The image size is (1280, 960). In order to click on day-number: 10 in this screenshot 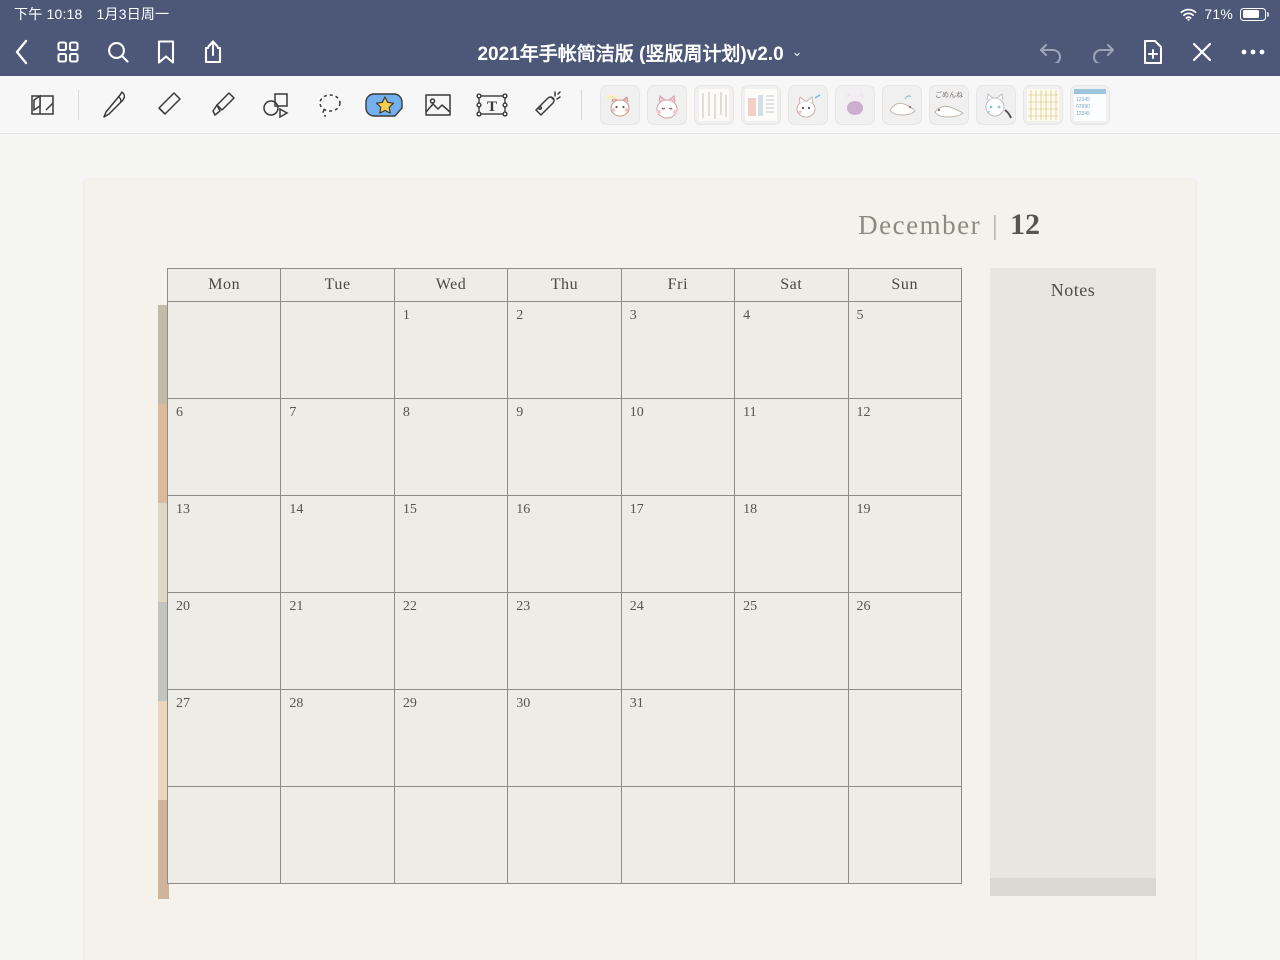, I will do `click(636, 412)`.